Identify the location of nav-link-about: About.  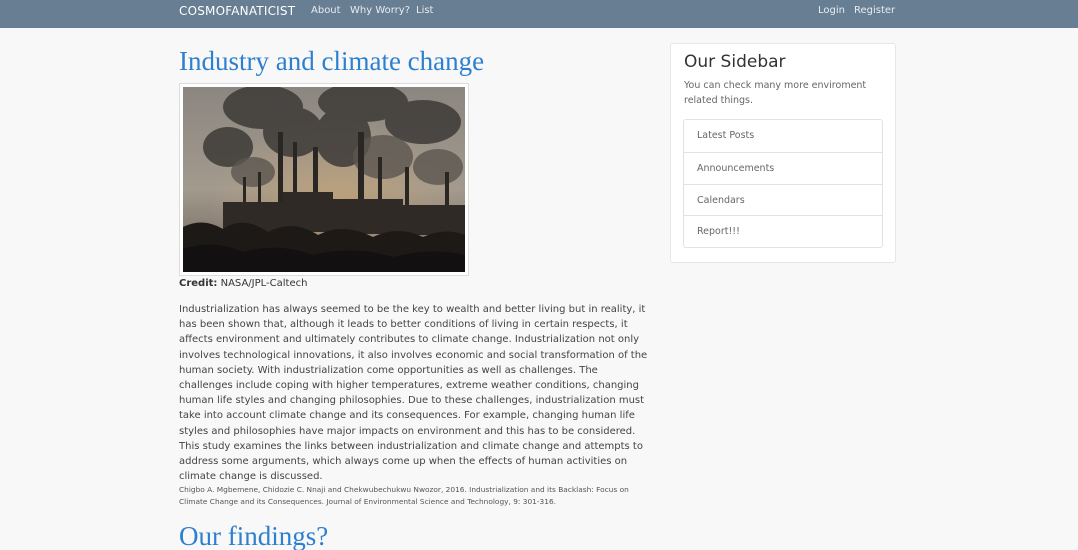
(326, 10).